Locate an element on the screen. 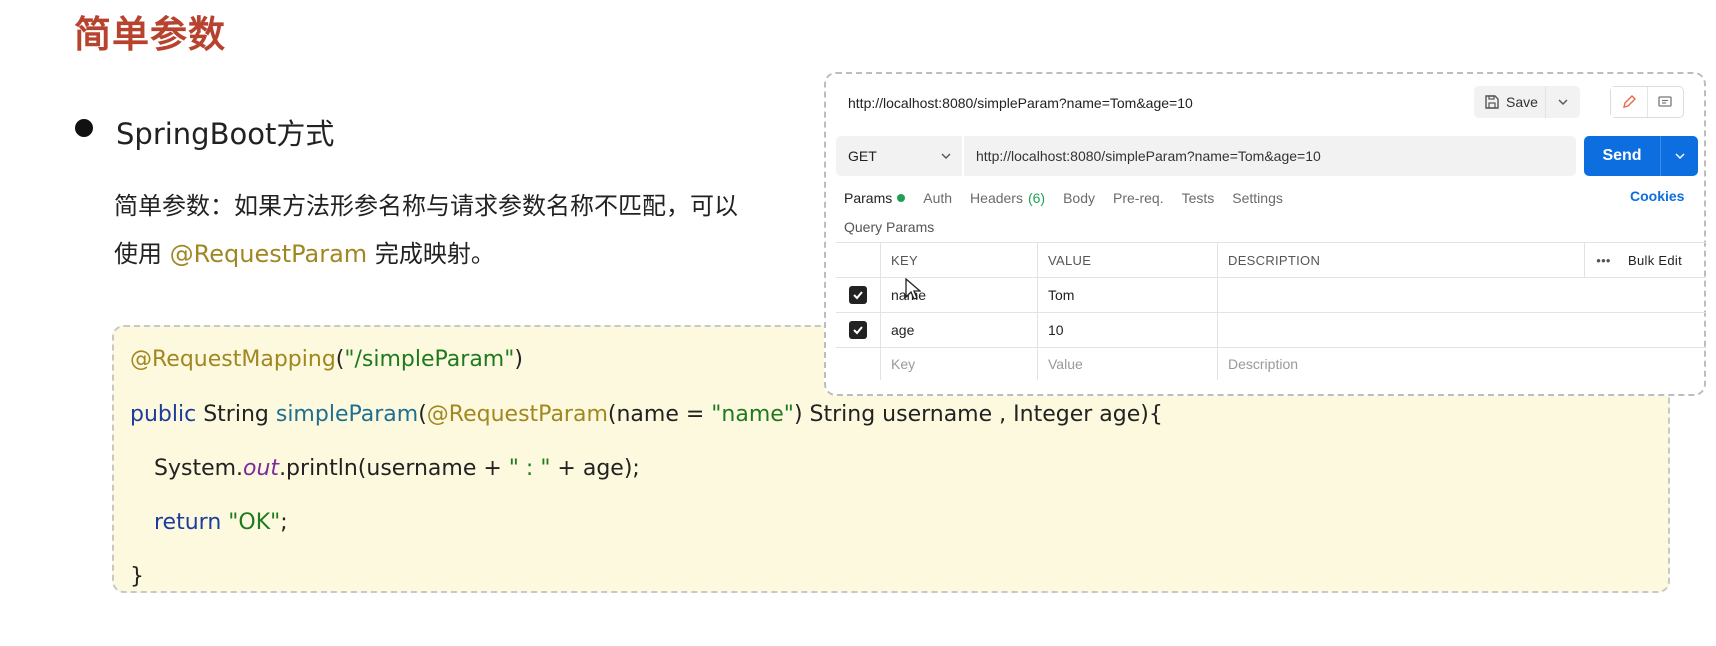  save-dropdown is located at coordinates (1563, 102).